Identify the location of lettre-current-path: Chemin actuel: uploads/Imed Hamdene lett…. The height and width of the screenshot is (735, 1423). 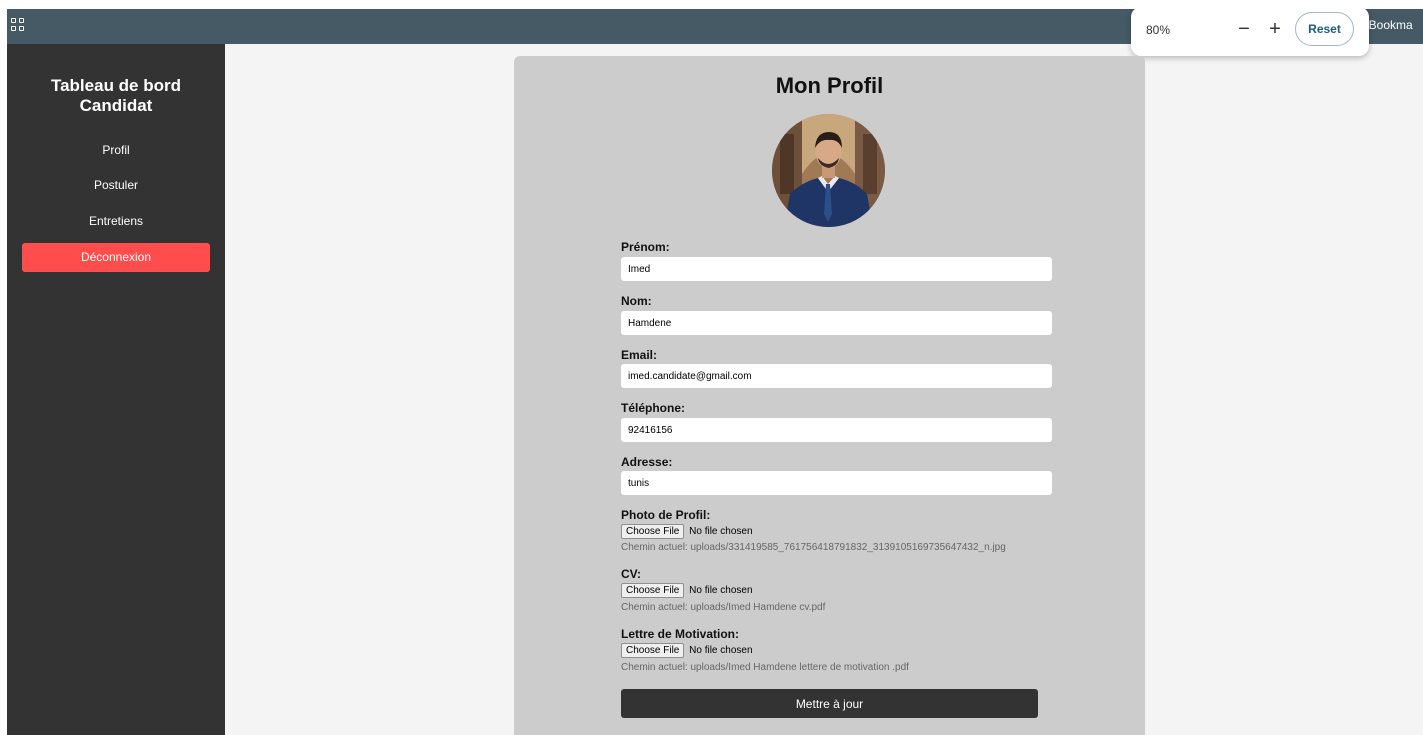
(765, 667).